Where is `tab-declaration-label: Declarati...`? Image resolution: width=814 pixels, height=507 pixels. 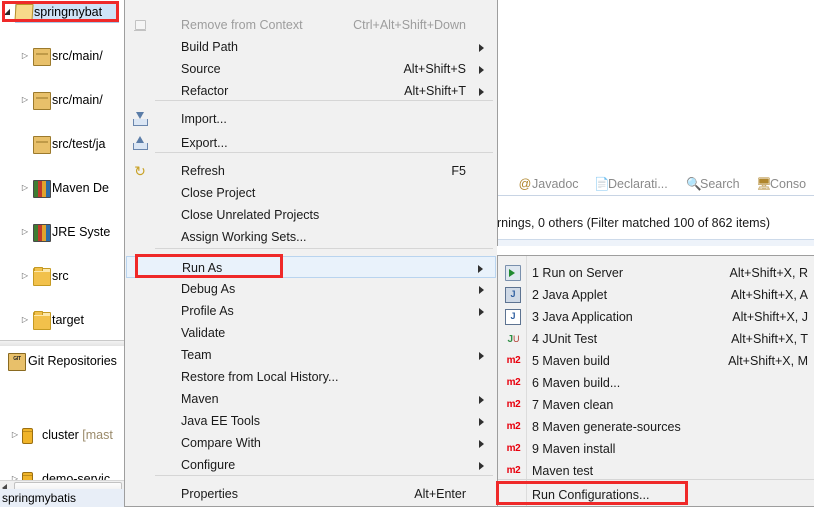 tab-declaration-label: Declarati... is located at coordinates (638, 184).